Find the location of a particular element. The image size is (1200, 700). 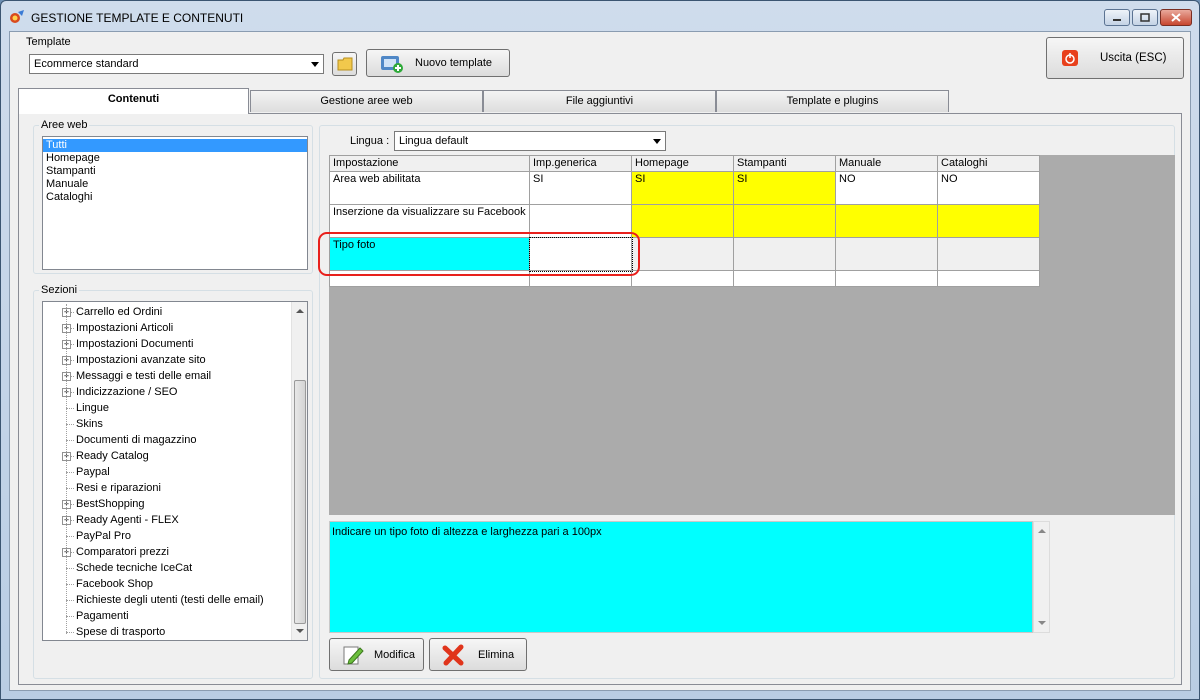

tree-item-label: Ready Agenti - FLEX is located at coordinates (127, 520).